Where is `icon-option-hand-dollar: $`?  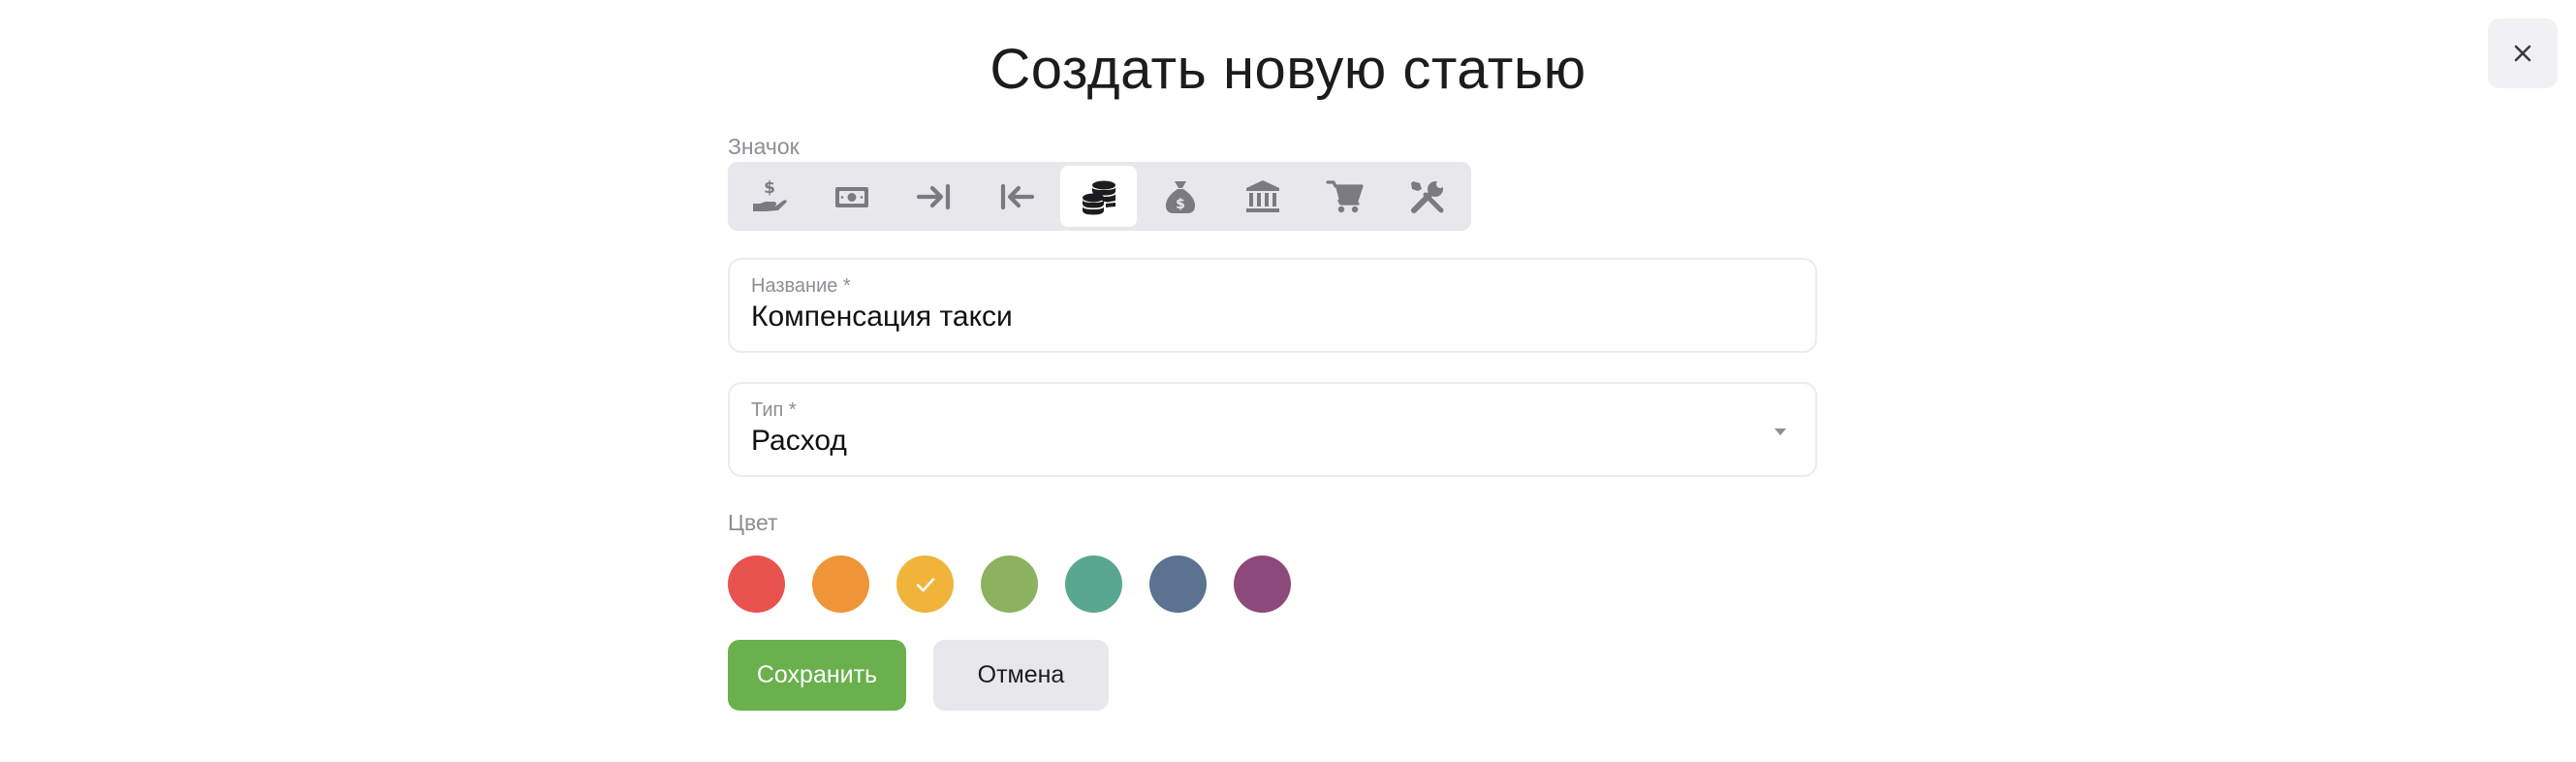 icon-option-hand-dollar: $ is located at coordinates (770, 196).